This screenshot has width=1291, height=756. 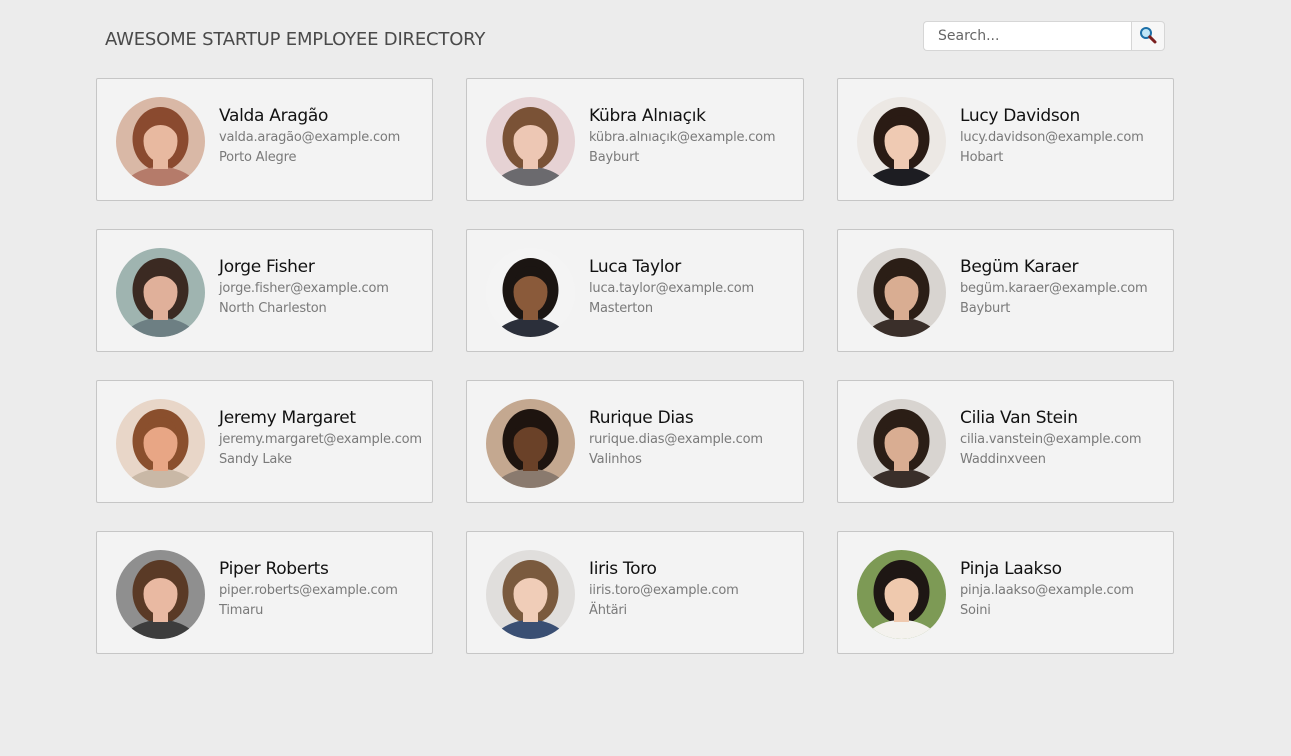 What do you see at coordinates (672, 288) in the screenshot?
I see `employee-email: luca.taylor@example.com` at bounding box center [672, 288].